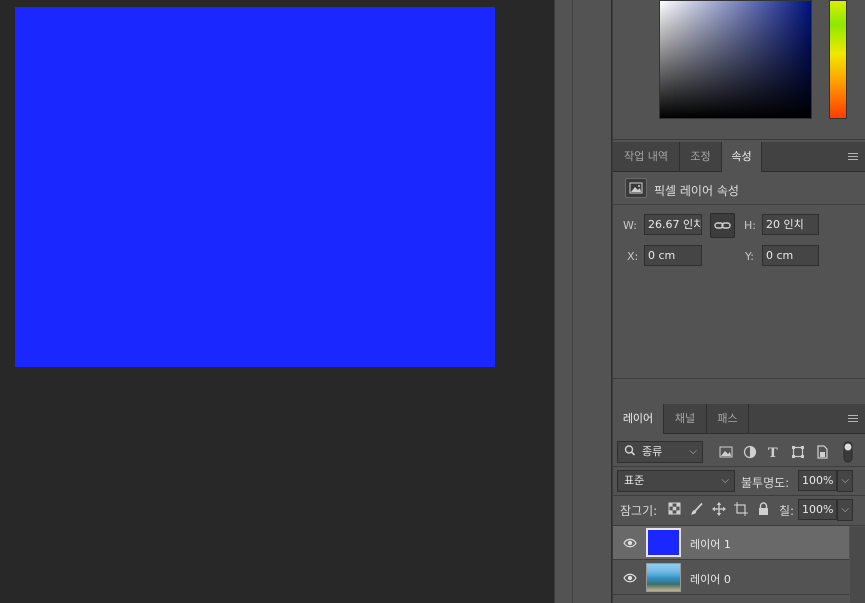  What do you see at coordinates (742, 510) in the screenshot?
I see `artboard-icon` at bounding box center [742, 510].